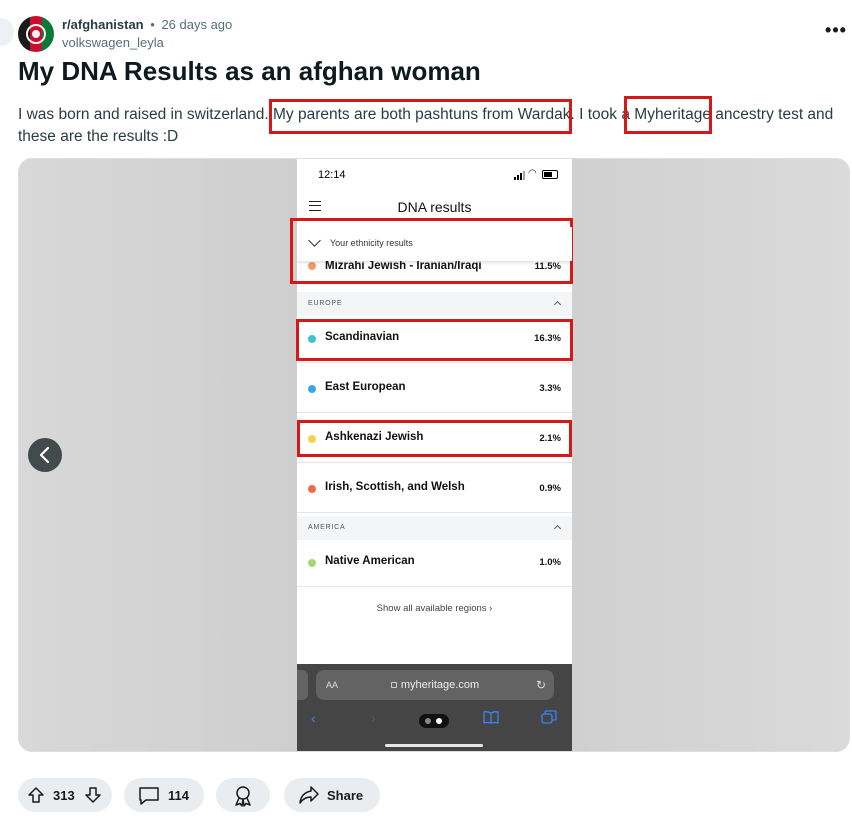 The image size is (852, 832). Describe the element at coordinates (440, 685) in the screenshot. I see `url-domain: myheritage.com` at that location.